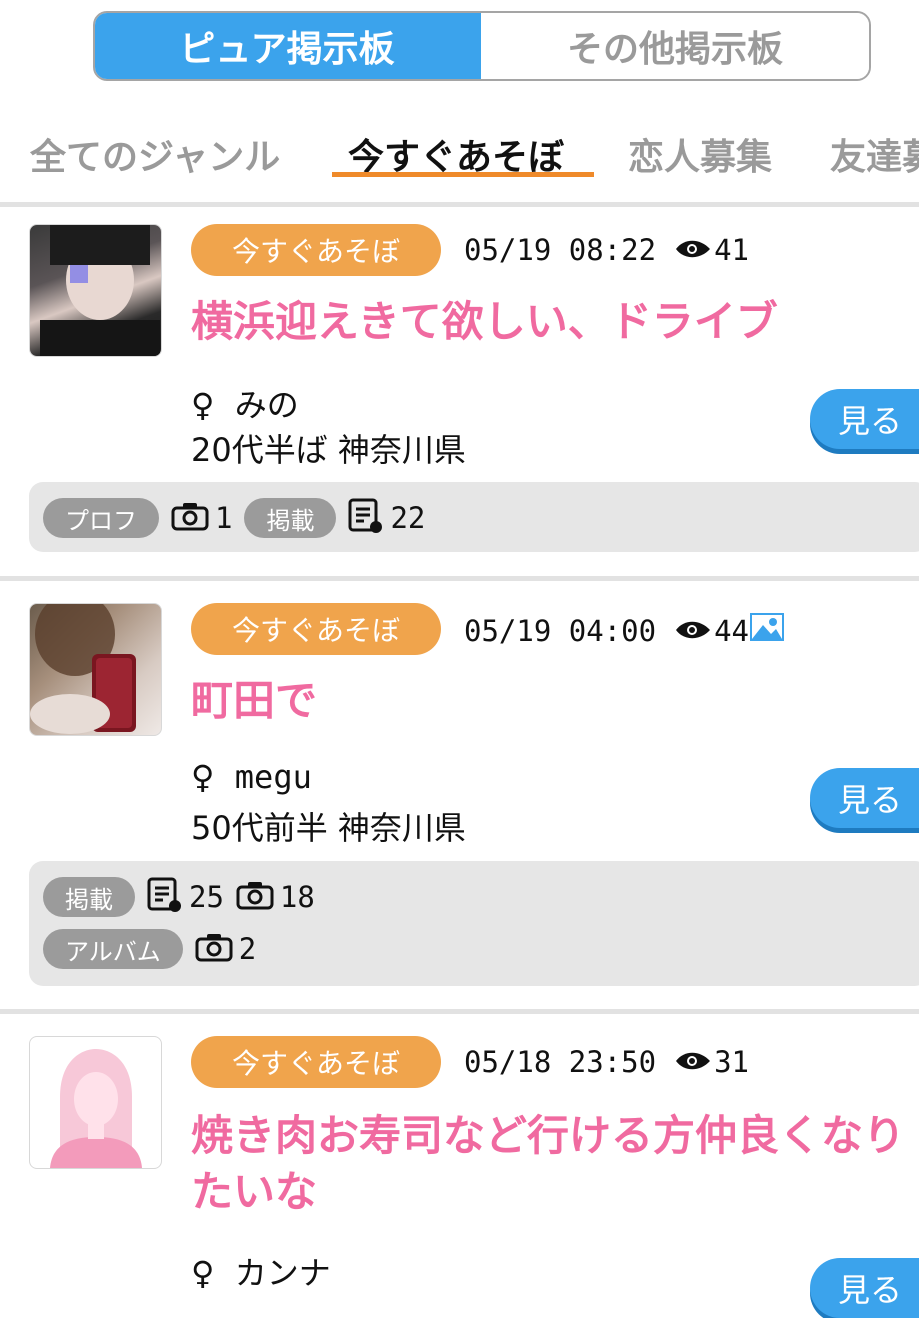  What do you see at coordinates (408, 518) in the screenshot?
I see `posting-count: 22` at bounding box center [408, 518].